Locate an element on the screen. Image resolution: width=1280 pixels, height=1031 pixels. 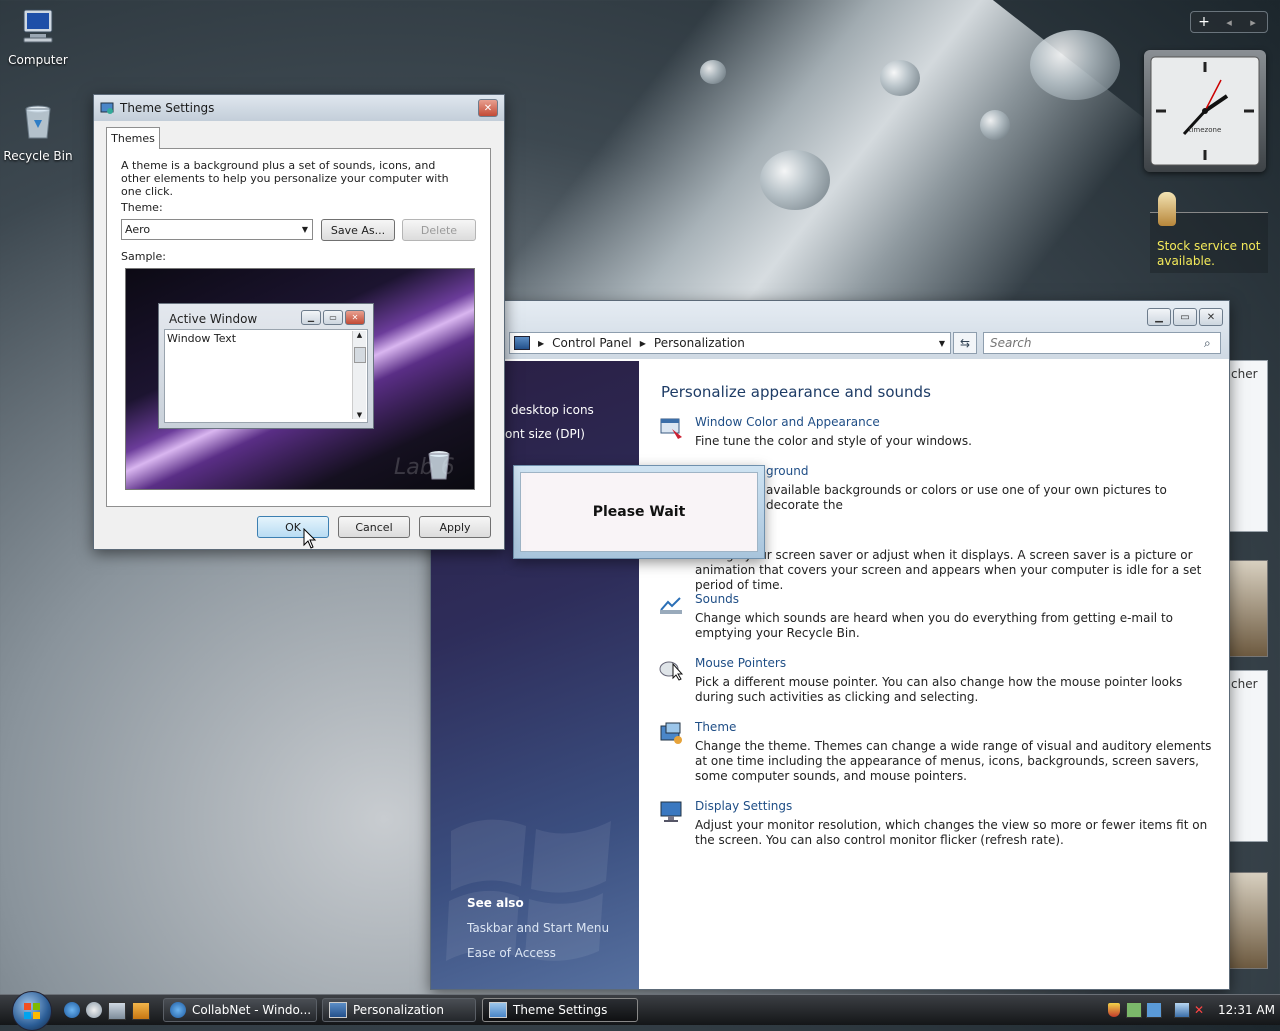
search-box: ⌕ is located at coordinates (1102, 343).